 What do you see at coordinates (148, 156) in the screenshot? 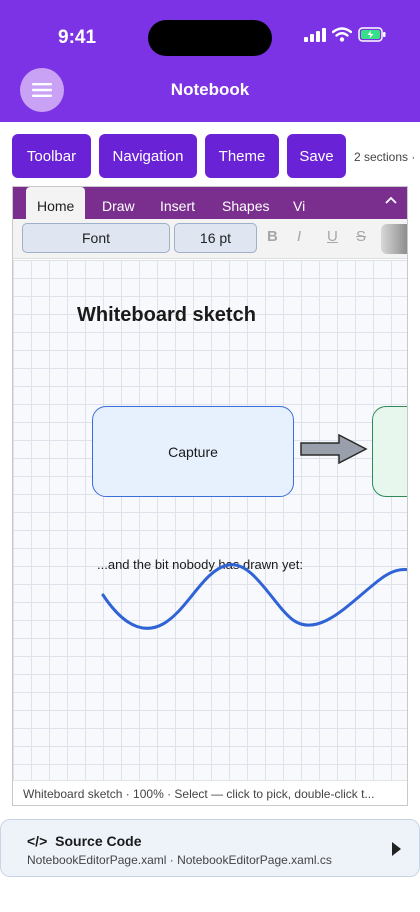
I see `navigation-button: Navigation` at bounding box center [148, 156].